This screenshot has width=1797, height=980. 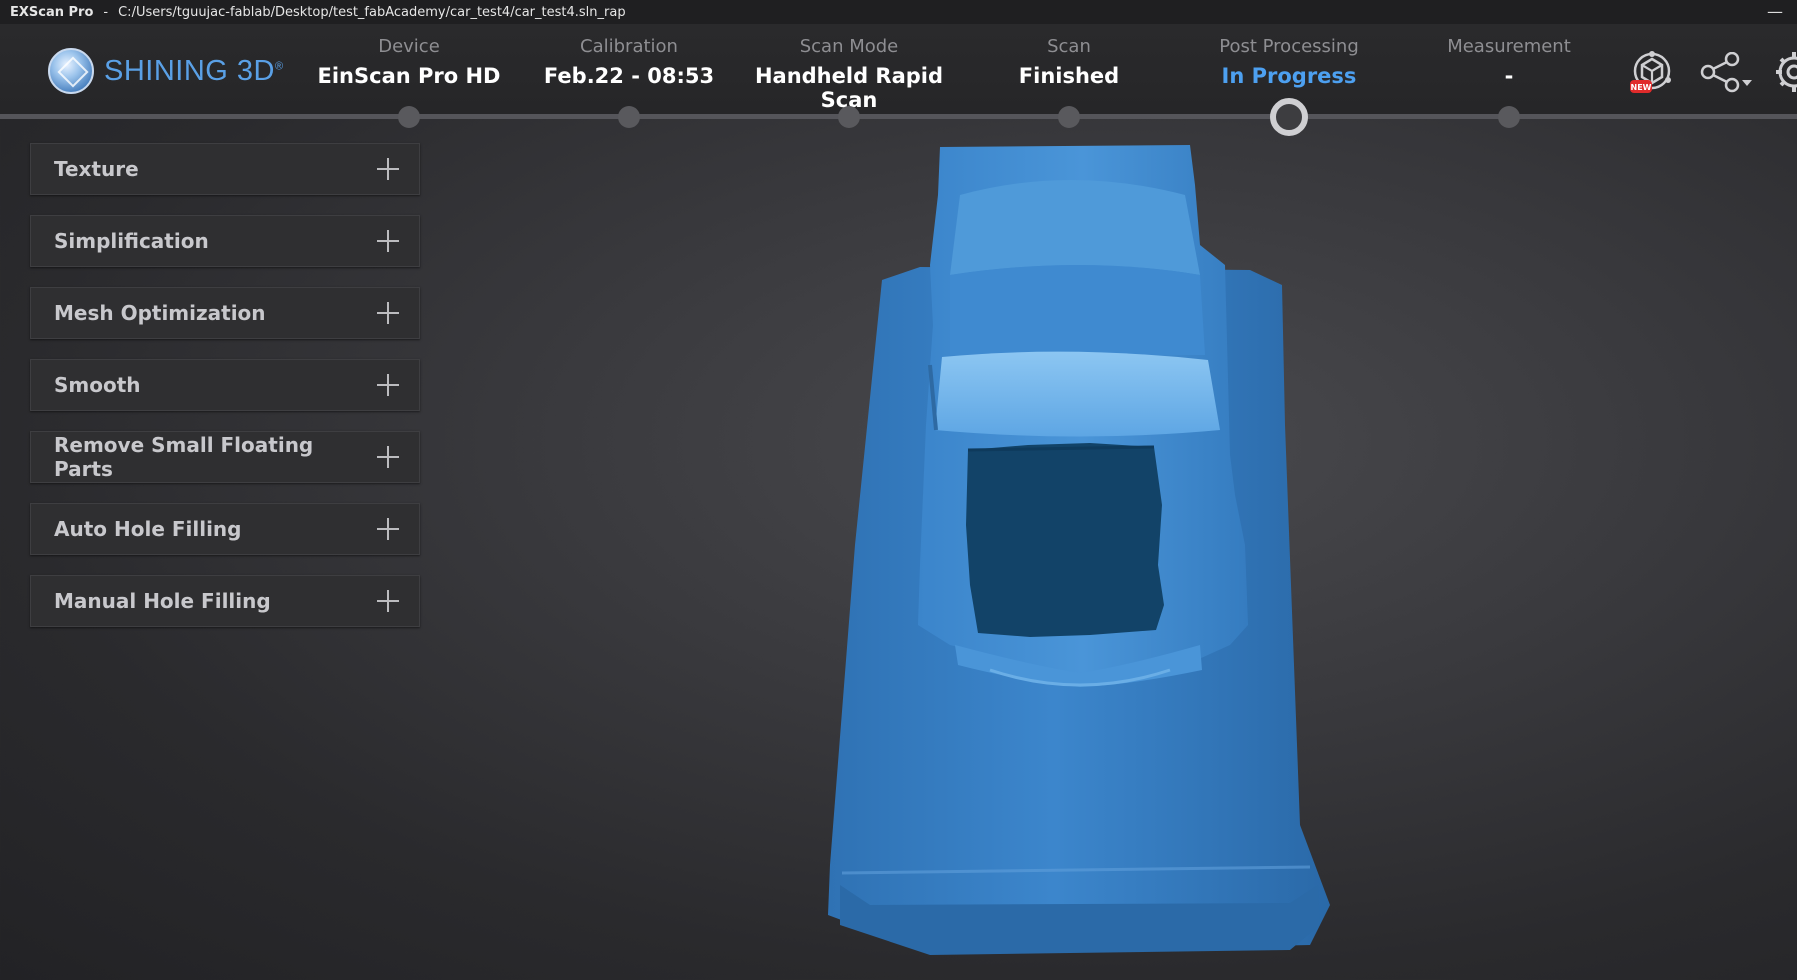 What do you see at coordinates (131, 241) in the screenshot?
I see `panel-label: Simplification` at bounding box center [131, 241].